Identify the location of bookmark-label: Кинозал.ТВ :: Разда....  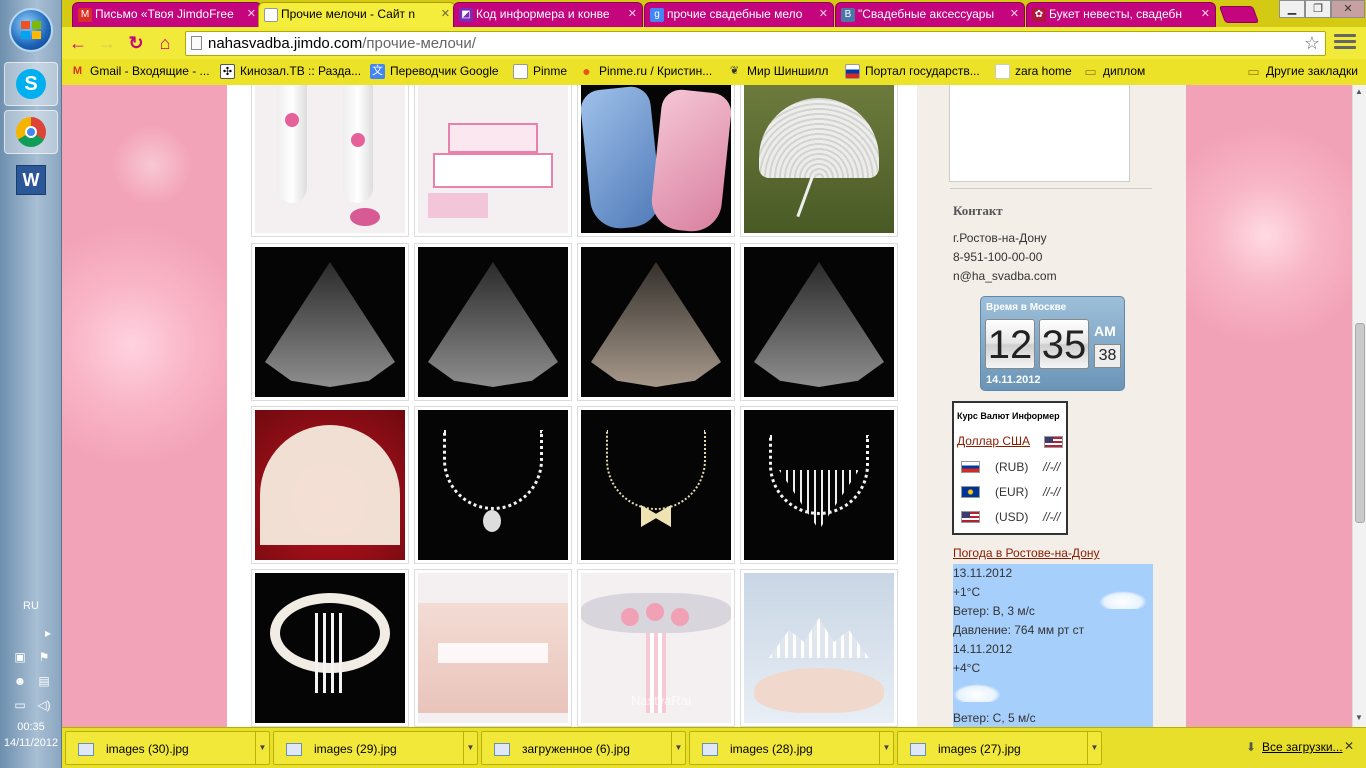
(301, 71).